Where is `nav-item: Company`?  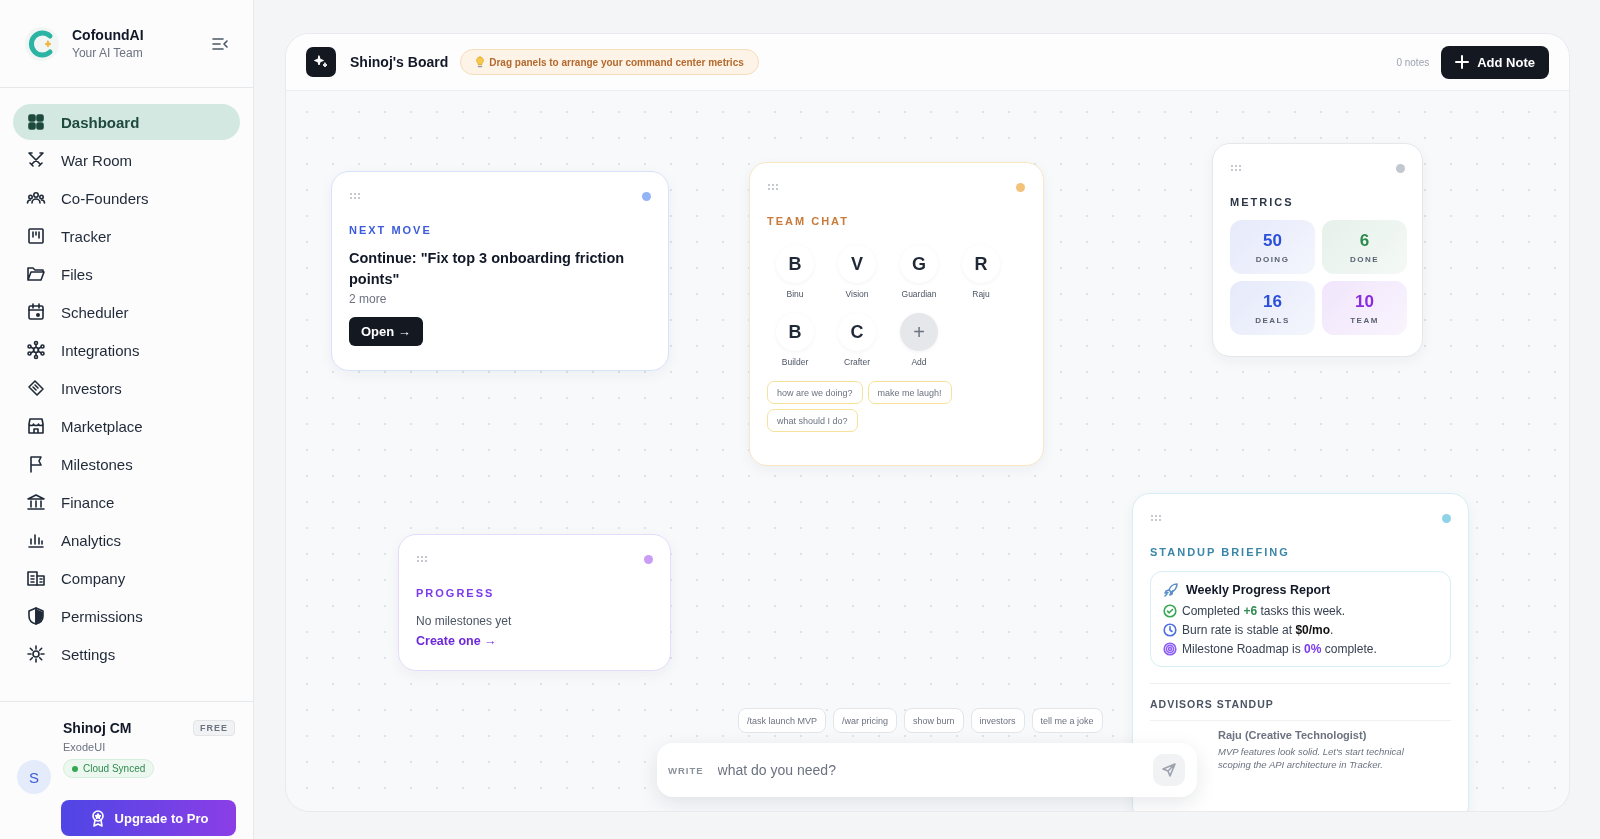 nav-item: Company is located at coordinates (126, 578).